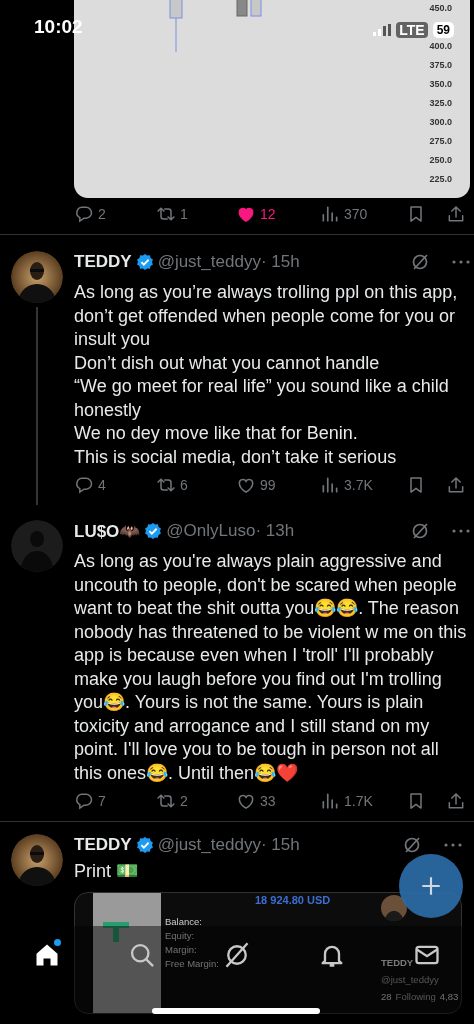  Describe the element at coordinates (115, 214) in the screenshot. I see `reply-action: 2` at that location.